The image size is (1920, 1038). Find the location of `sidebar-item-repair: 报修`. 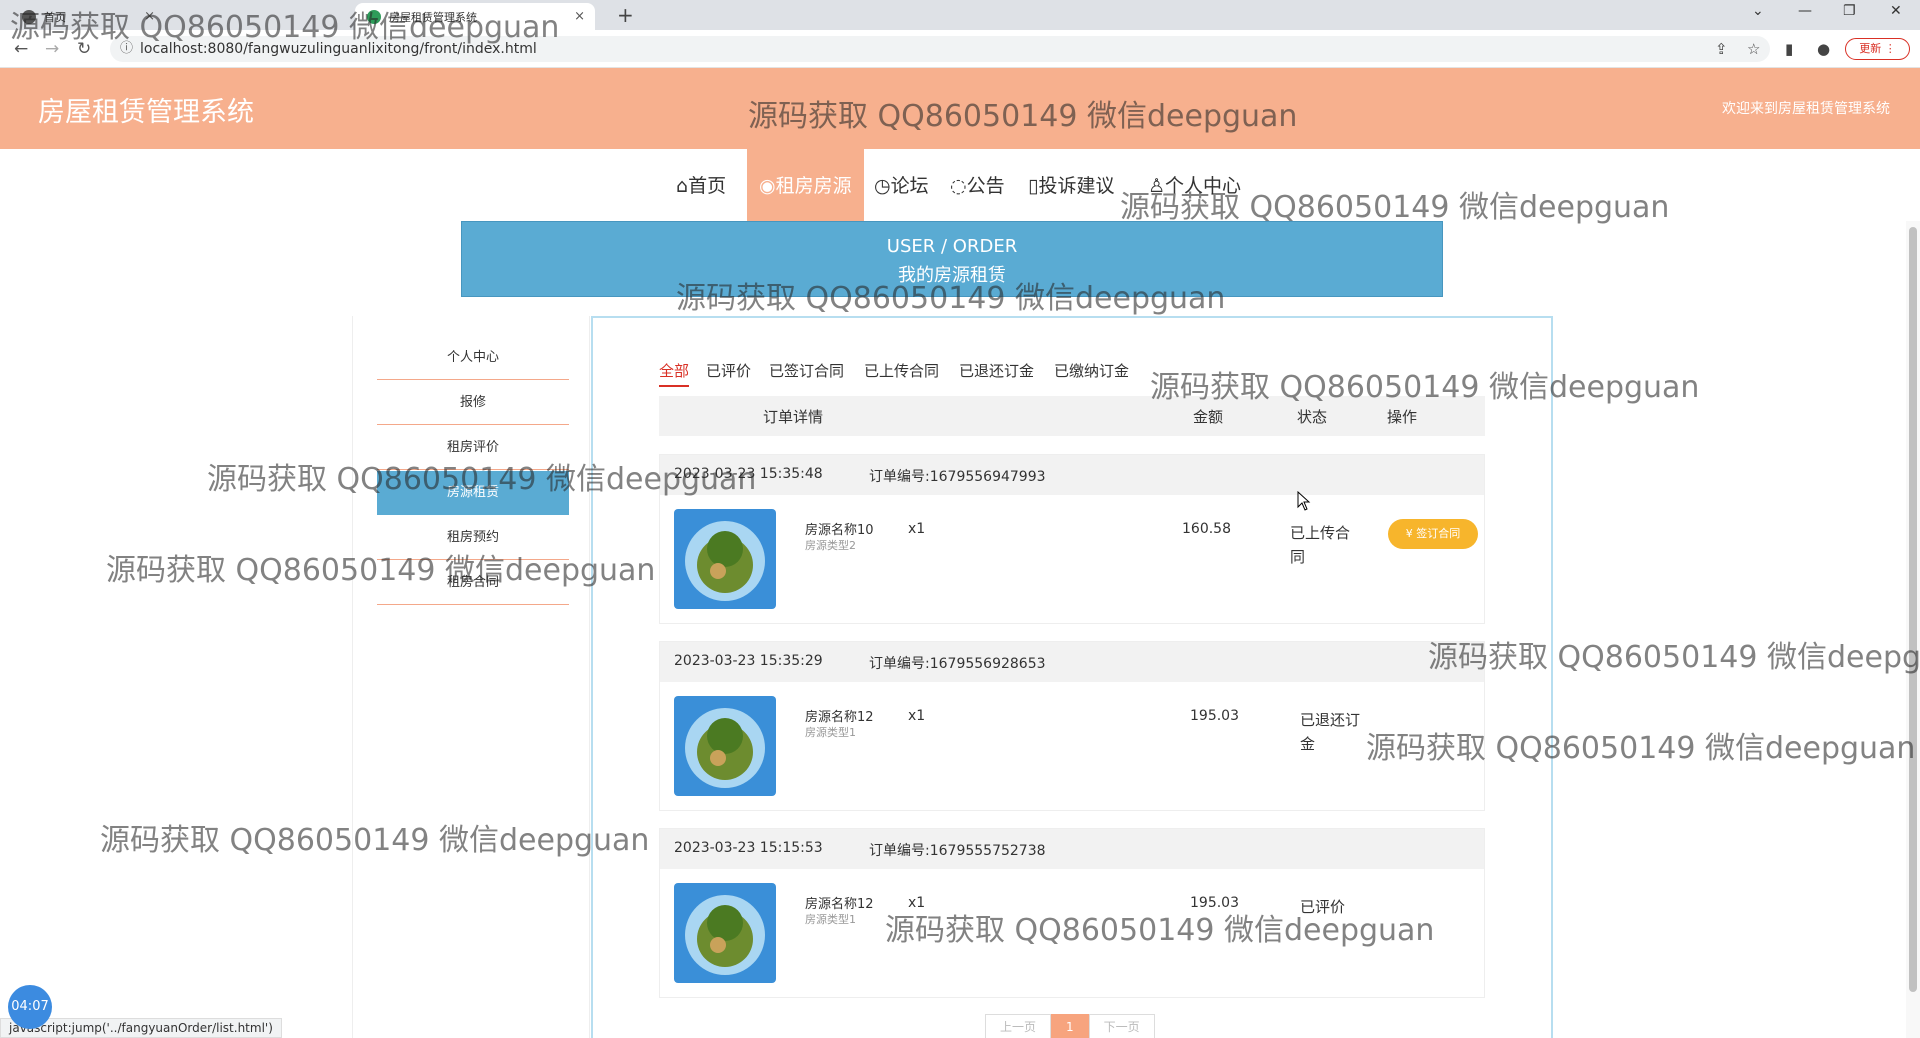

sidebar-item-repair: 报修 is located at coordinates (473, 403).